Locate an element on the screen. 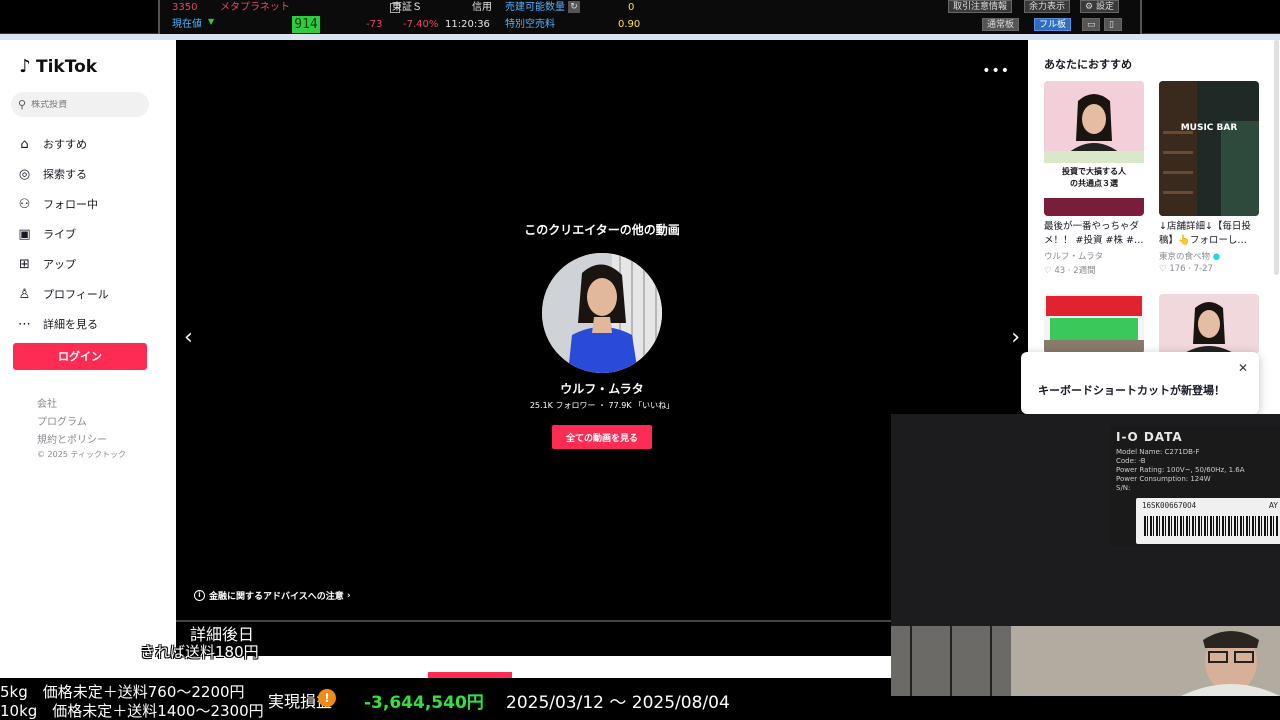  view-all-videos-button: 全ての動画を見る is located at coordinates (602, 437).